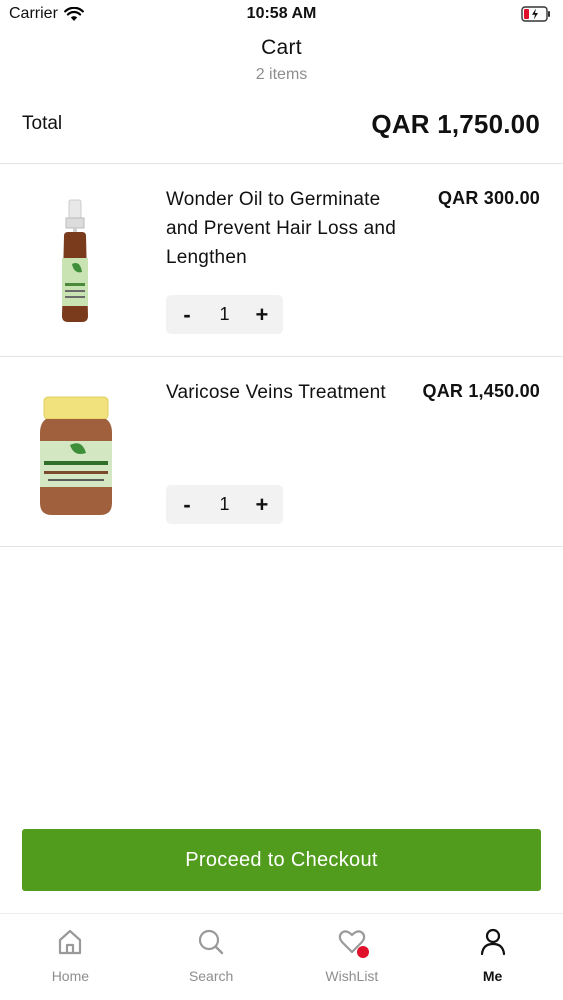  What do you see at coordinates (455, 123) in the screenshot?
I see `total-value: QAR 1,750.00` at bounding box center [455, 123].